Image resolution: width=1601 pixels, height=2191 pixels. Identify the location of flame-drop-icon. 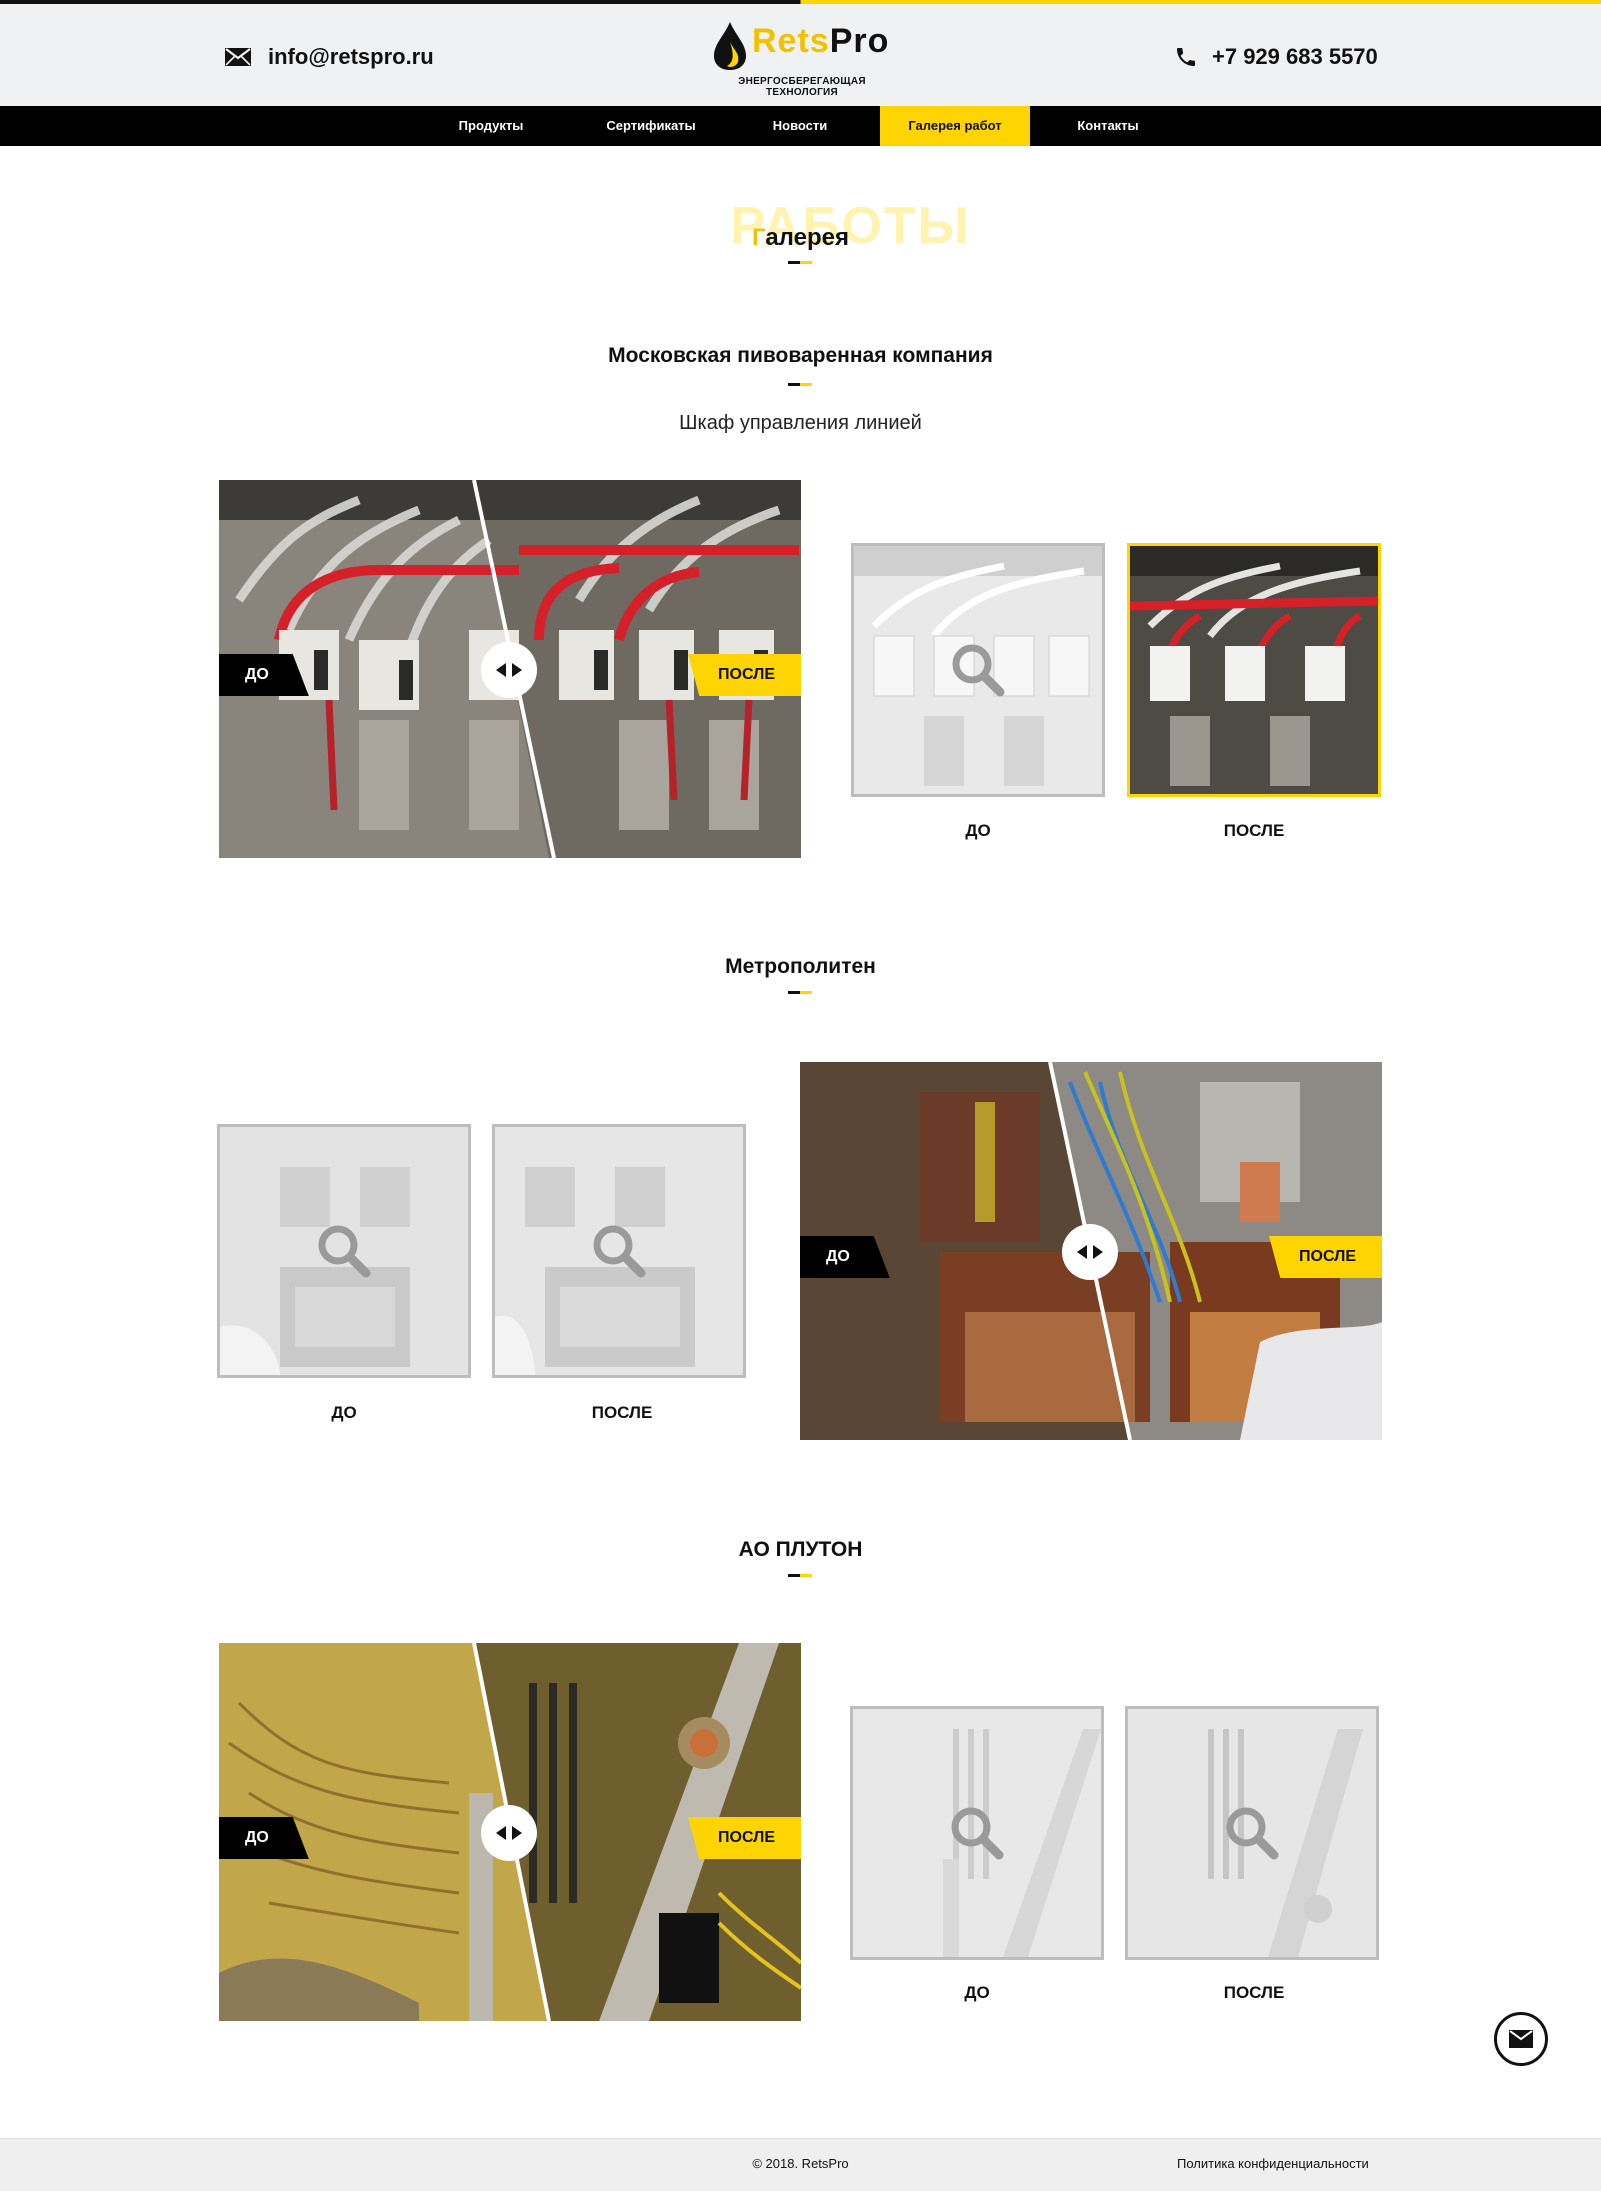
(730, 46).